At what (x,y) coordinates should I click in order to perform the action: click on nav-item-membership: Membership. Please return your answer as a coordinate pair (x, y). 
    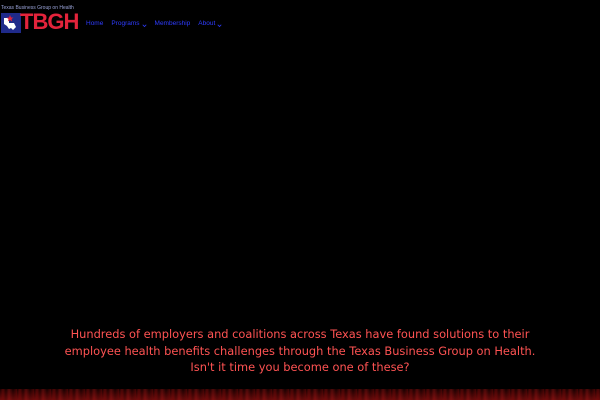
    Looking at the image, I should click on (173, 24).